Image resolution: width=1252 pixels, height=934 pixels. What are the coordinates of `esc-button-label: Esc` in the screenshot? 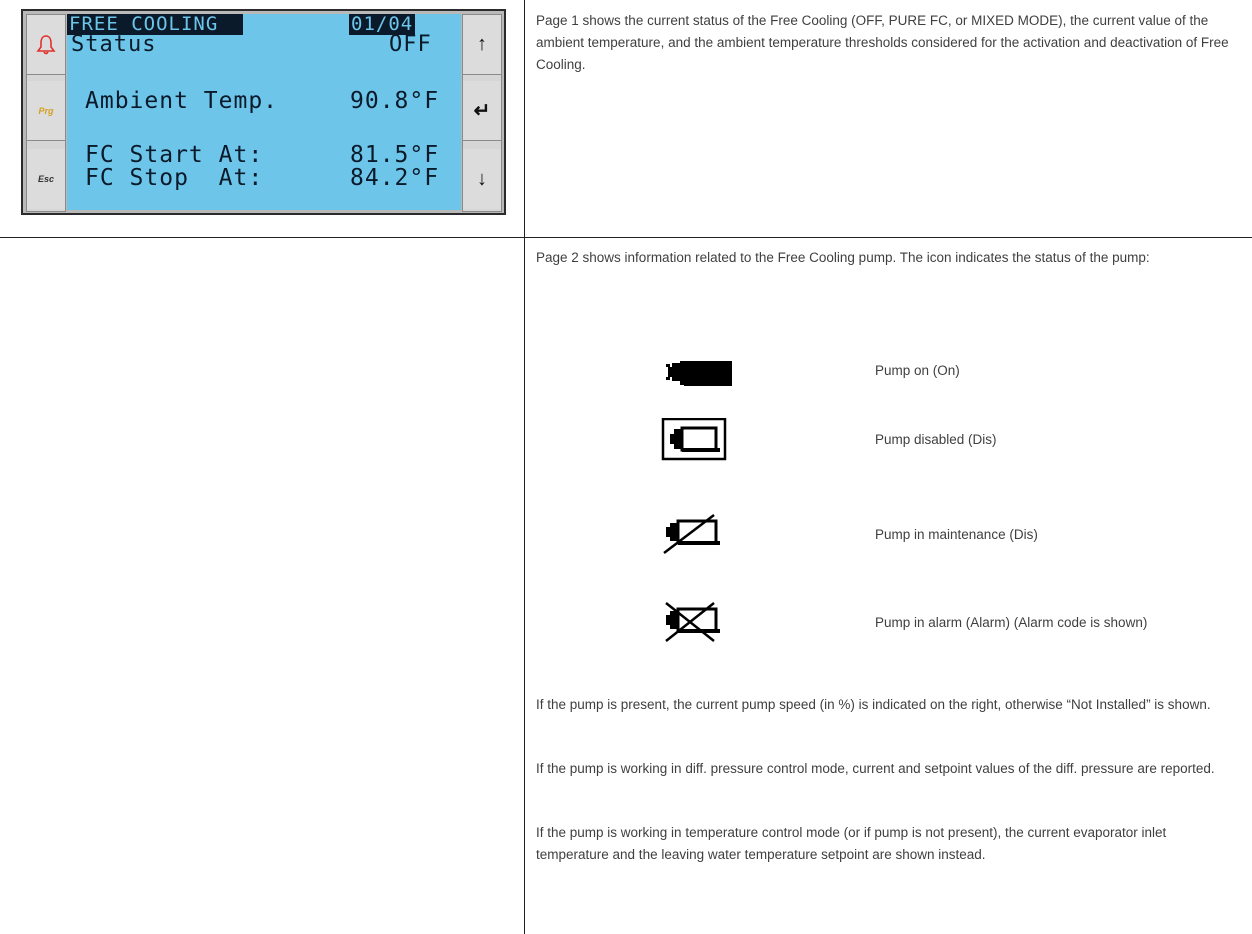 It's located at (45, 179).